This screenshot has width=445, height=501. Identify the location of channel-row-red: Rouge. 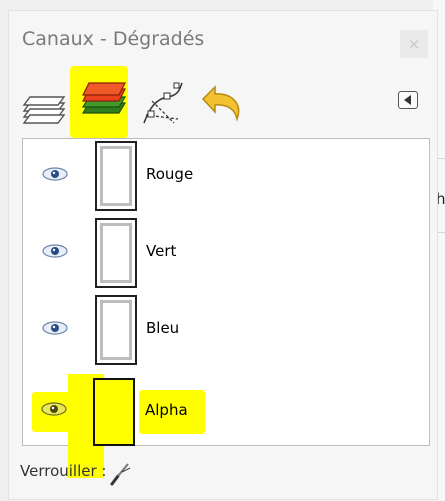
(226, 176).